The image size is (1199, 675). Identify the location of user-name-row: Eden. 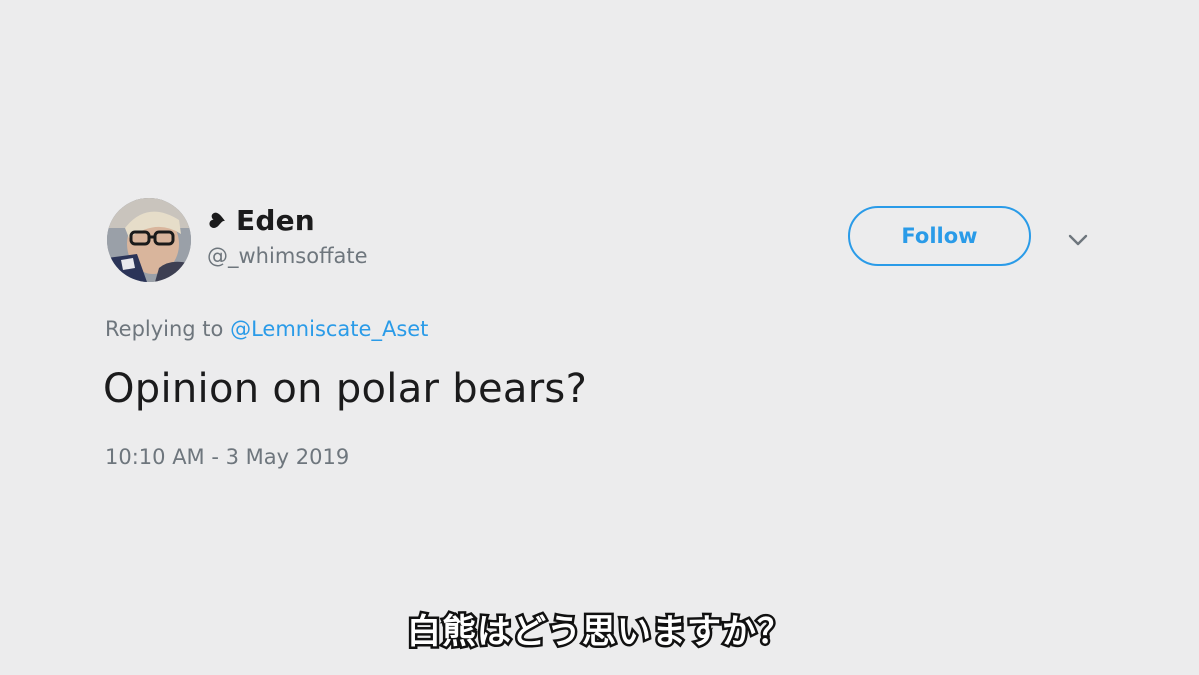
(261, 220).